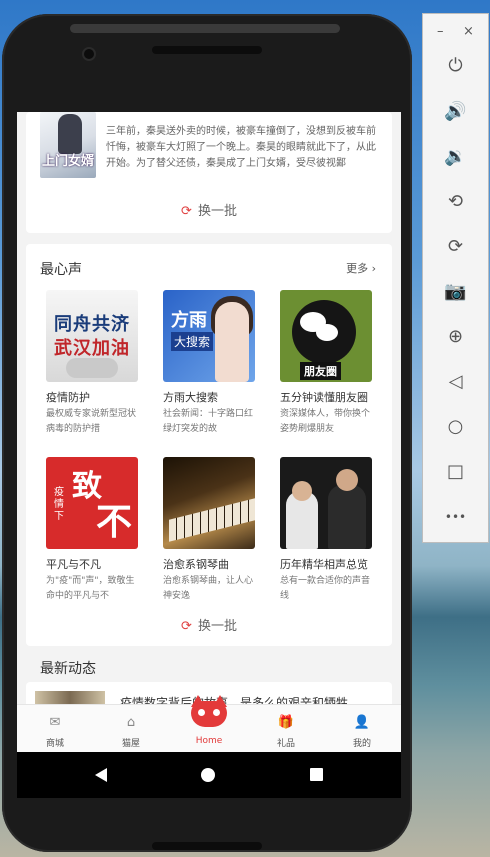 The image size is (490, 857). I want to click on item-name: 平凡与不凡, so click(73, 564).